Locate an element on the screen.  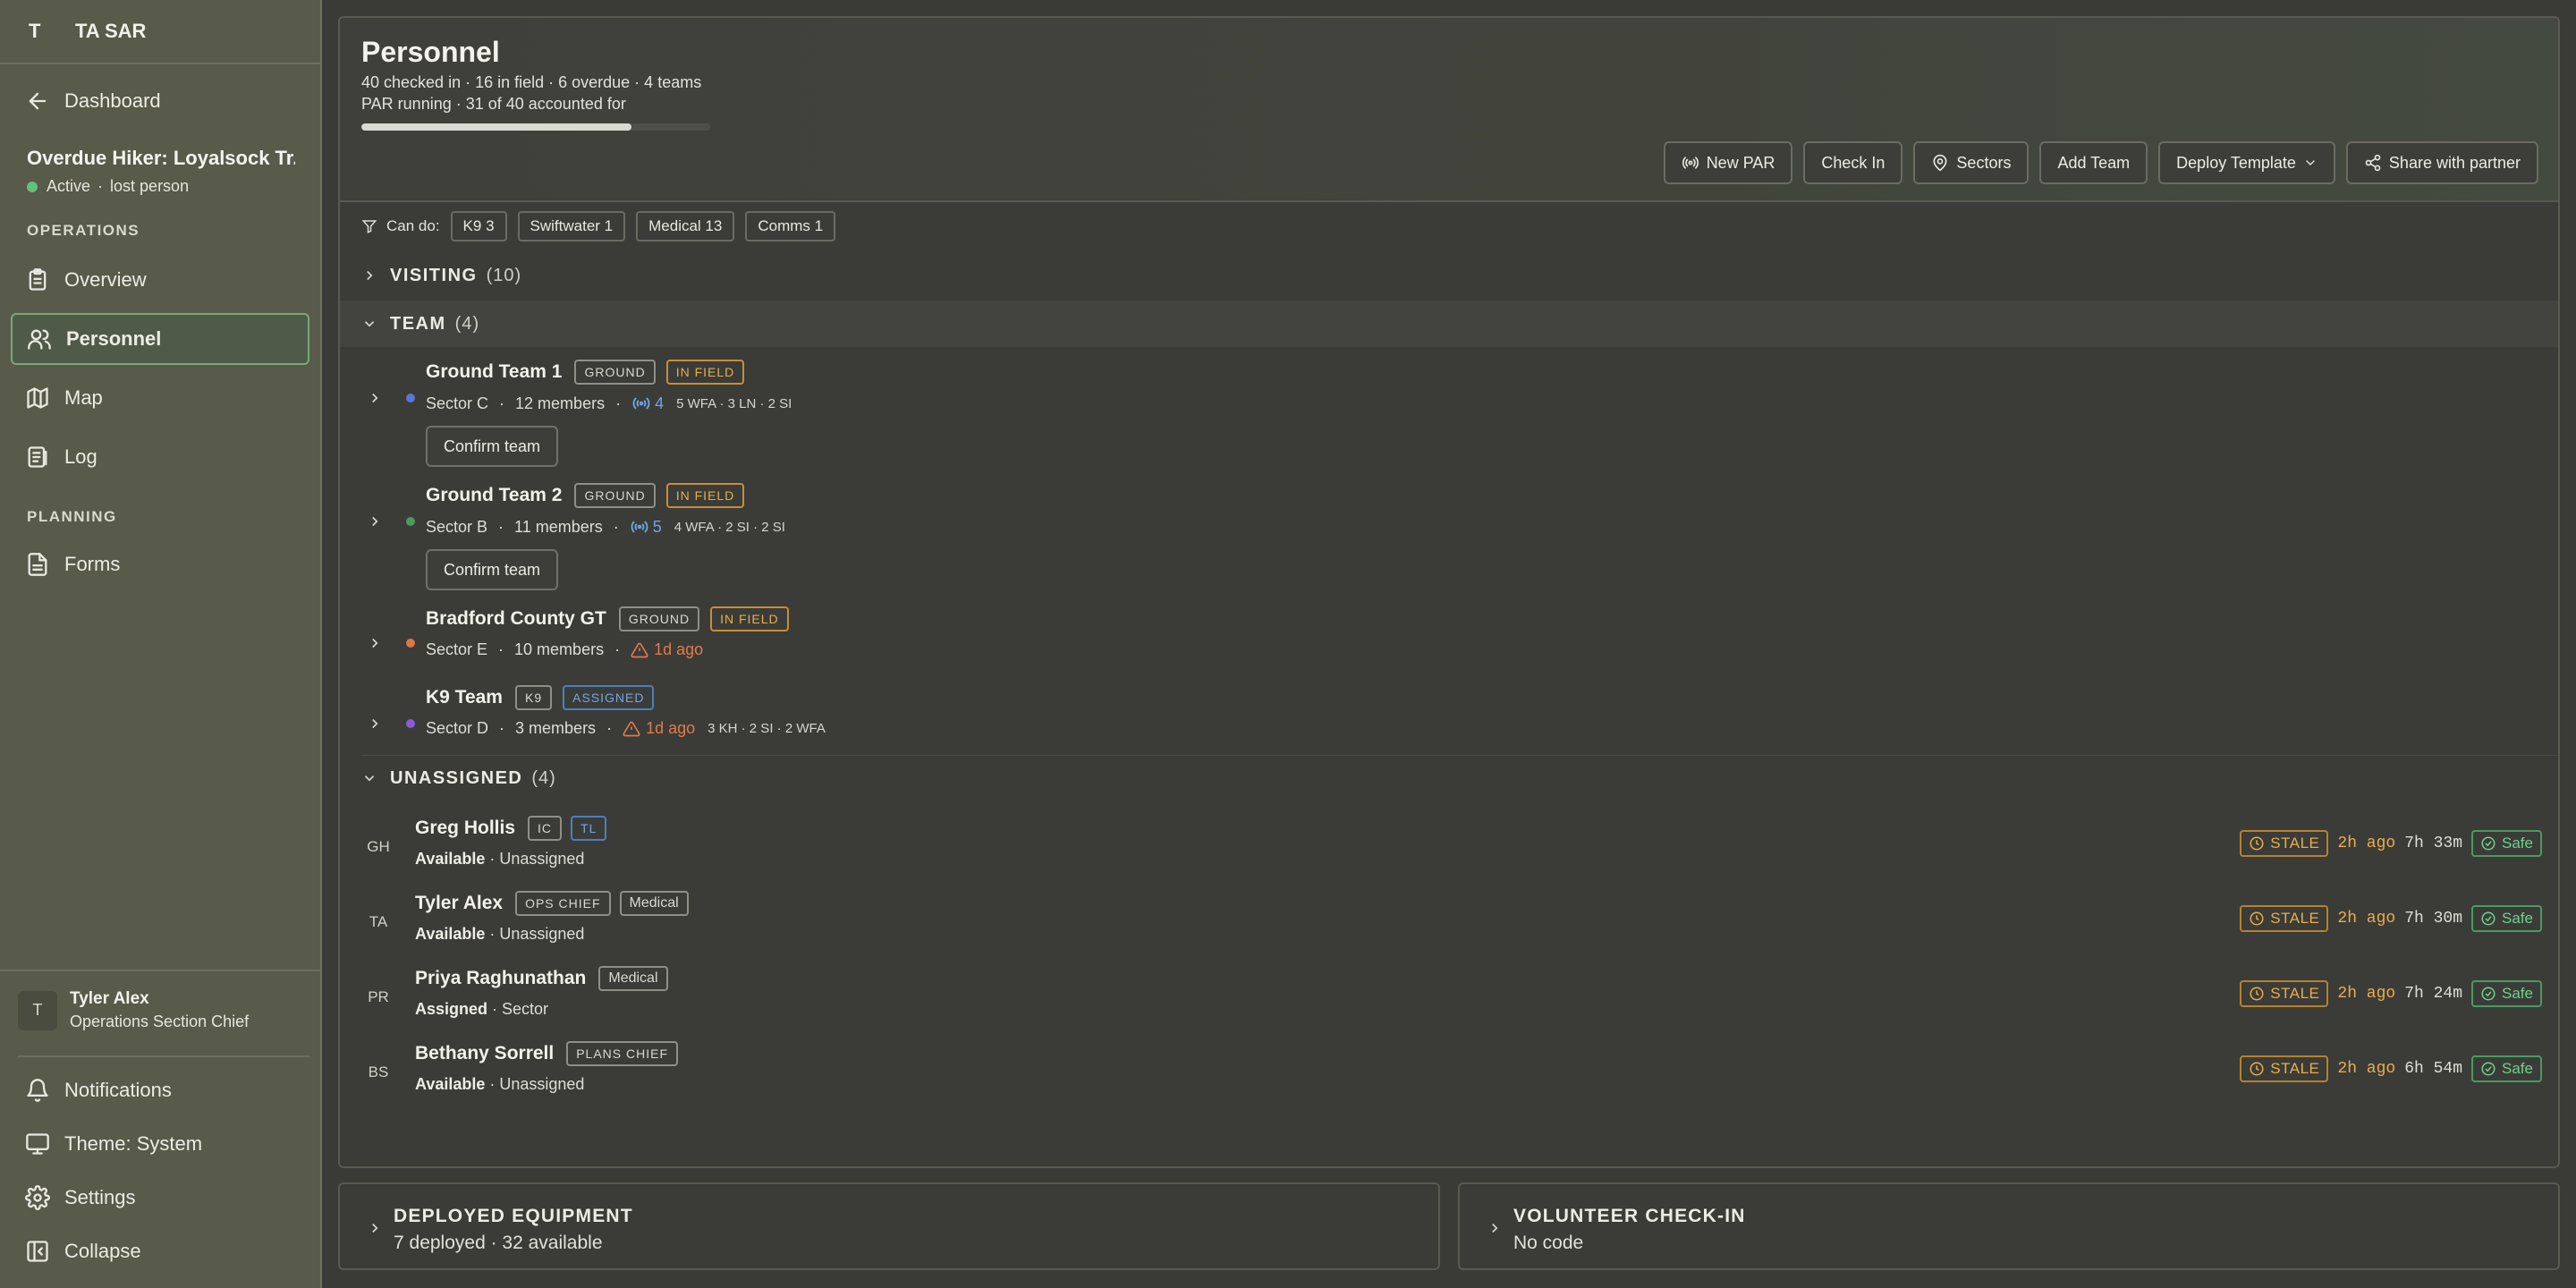
equipment-summary: 7 deployed · 32 available is located at coordinates (498, 1243).